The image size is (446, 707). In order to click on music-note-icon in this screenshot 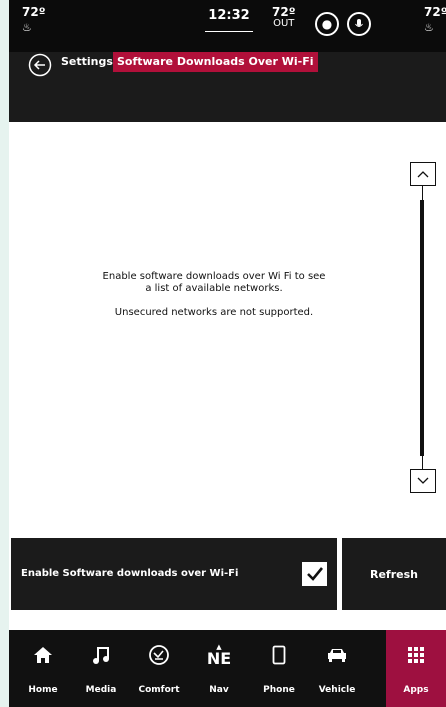, I will do `click(101, 655)`.